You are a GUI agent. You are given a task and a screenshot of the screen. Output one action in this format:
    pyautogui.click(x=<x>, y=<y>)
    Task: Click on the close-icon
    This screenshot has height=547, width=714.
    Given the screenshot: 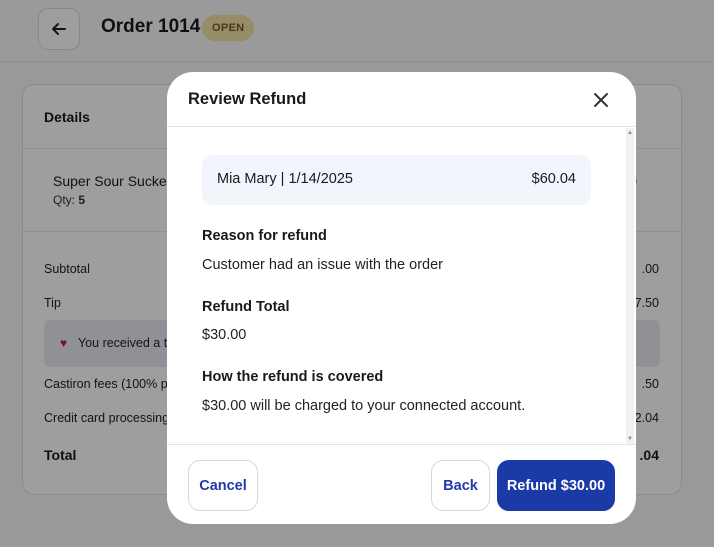 What is the action you would take?
    pyautogui.click(x=601, y=100)
    